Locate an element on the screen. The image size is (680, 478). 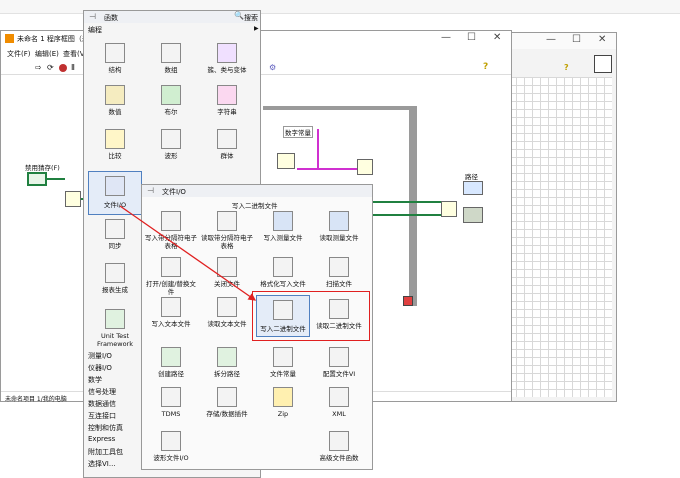
annotation-arrow is located at coordinates (188, 253).